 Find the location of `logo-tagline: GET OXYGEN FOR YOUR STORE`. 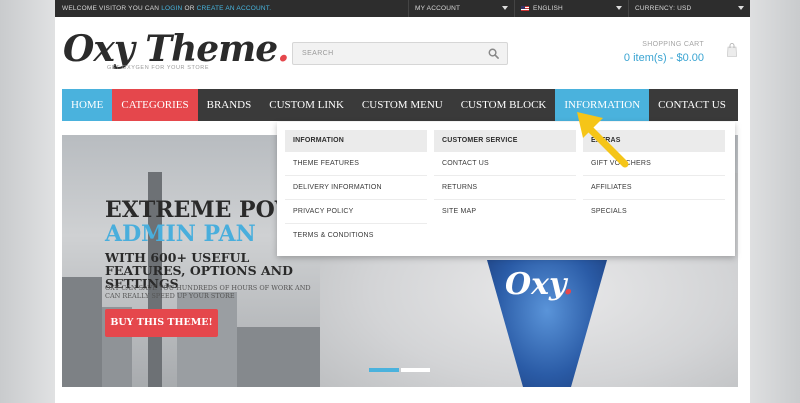

logo-tagline: GET OXYGEN FOR YOUR STORE is located at coordinates (158, 68).